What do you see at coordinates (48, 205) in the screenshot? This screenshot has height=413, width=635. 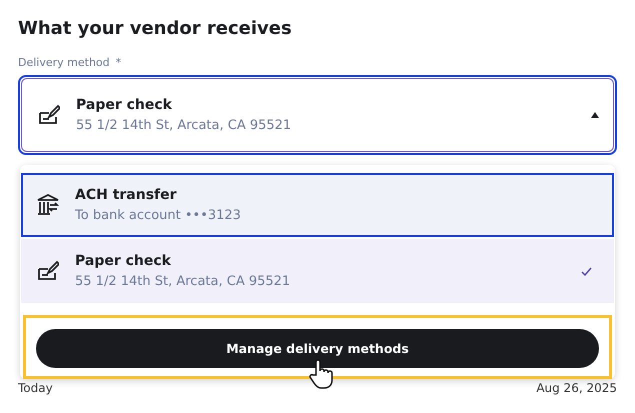 I see `bank-transfer-icon` at bounding box center [48, 205].